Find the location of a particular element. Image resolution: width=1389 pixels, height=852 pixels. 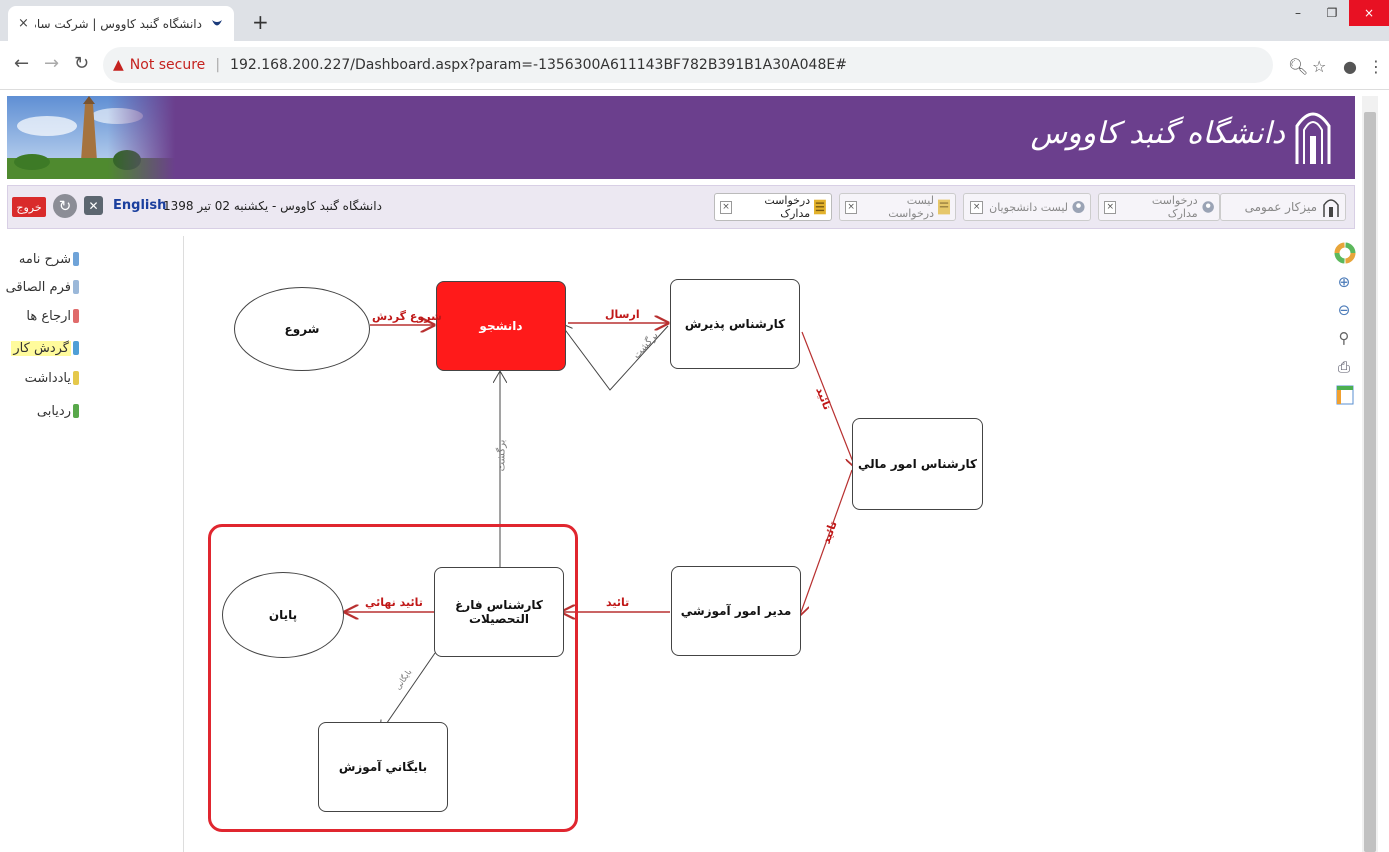

node-education-manager: مدیر امور آموزشي is located at coordinates (736, 611).